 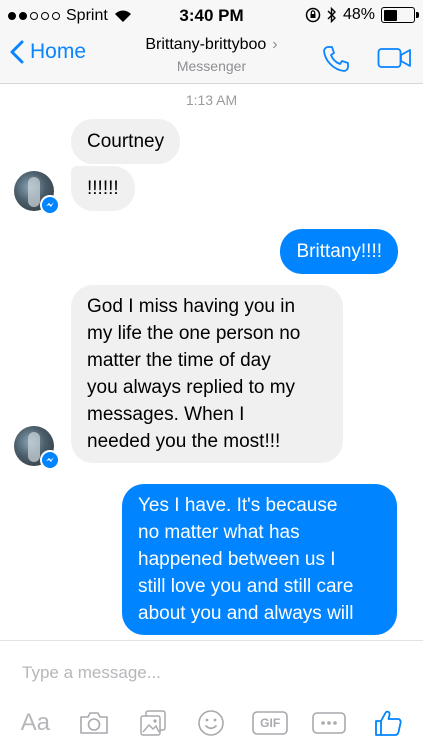 What do you see at coordinates (58, 51) in the screenshot?
I see `back-label: Home` at bounding box center [58, 51].